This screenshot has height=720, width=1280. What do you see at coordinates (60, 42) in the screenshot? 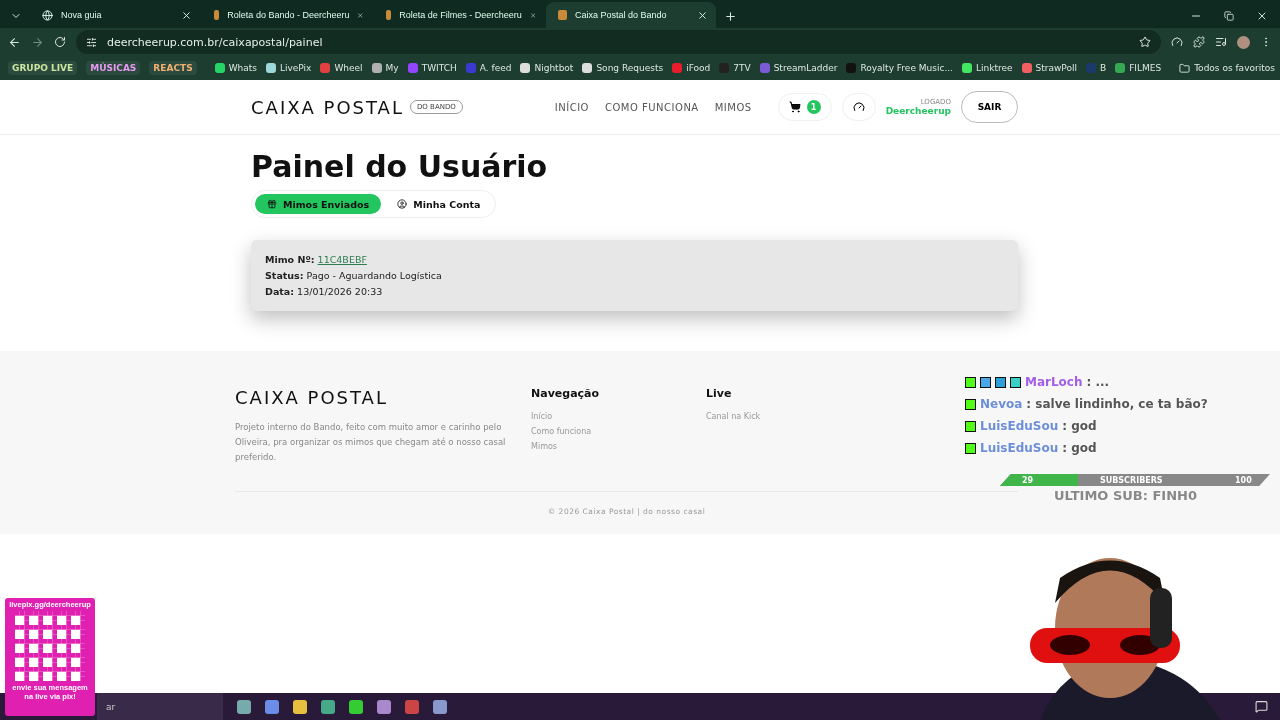
I see `reload-icon` at bounding box center [60, 42].